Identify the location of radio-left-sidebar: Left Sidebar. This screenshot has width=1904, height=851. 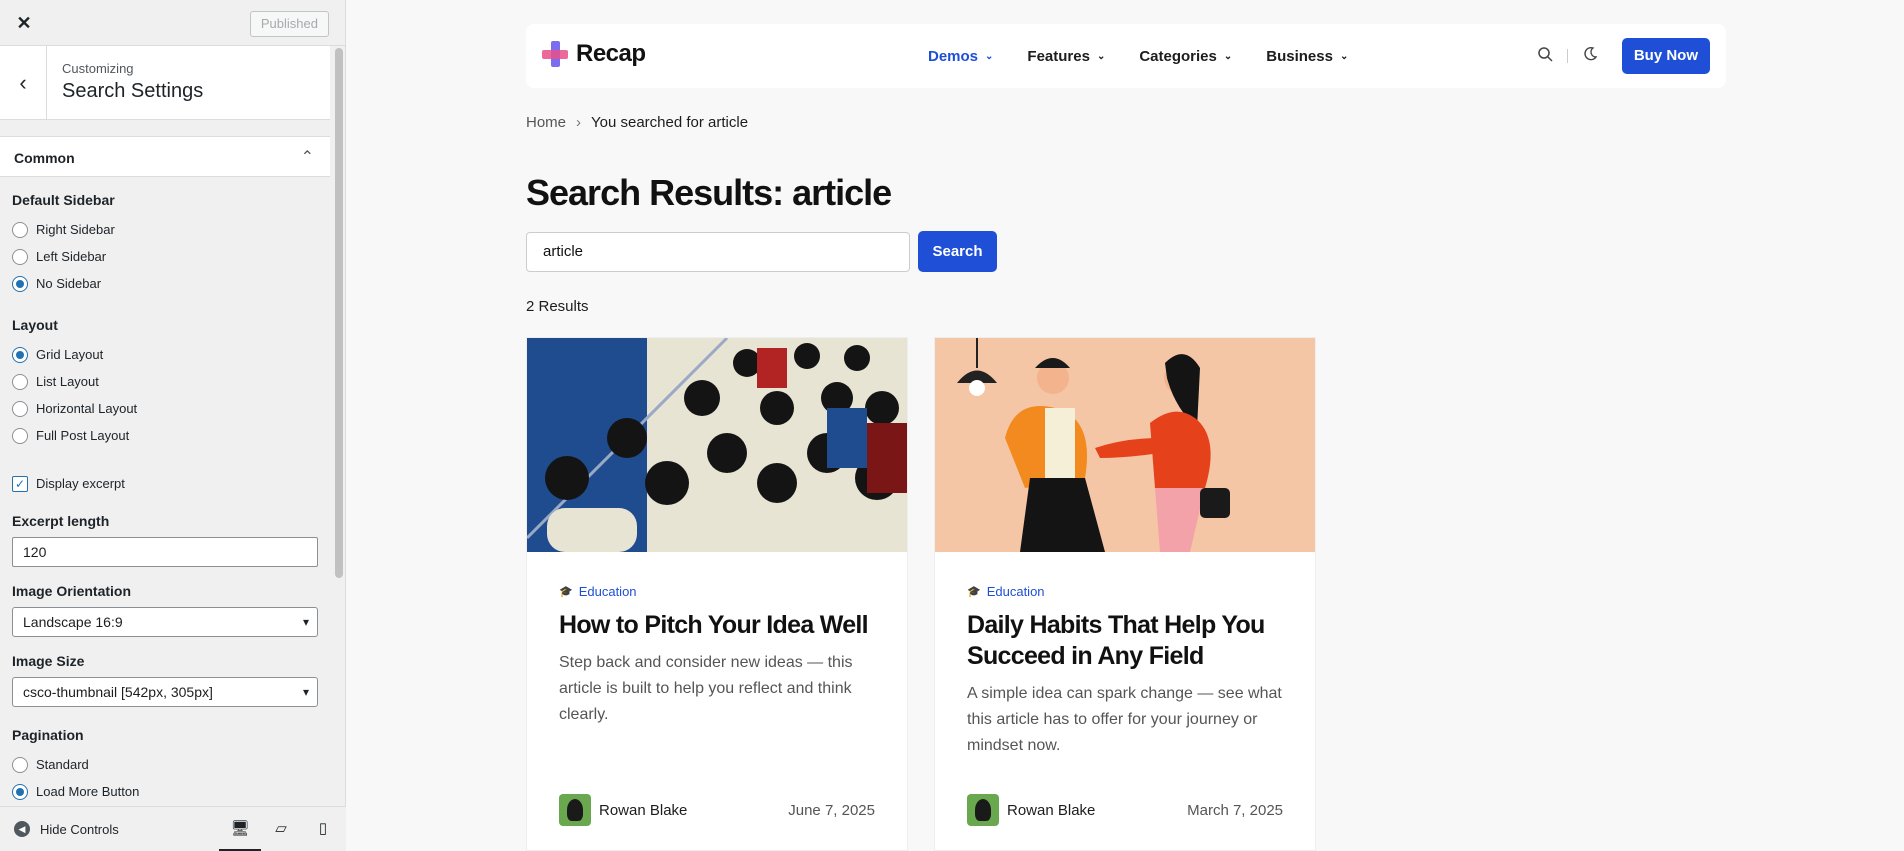
(167, 256).